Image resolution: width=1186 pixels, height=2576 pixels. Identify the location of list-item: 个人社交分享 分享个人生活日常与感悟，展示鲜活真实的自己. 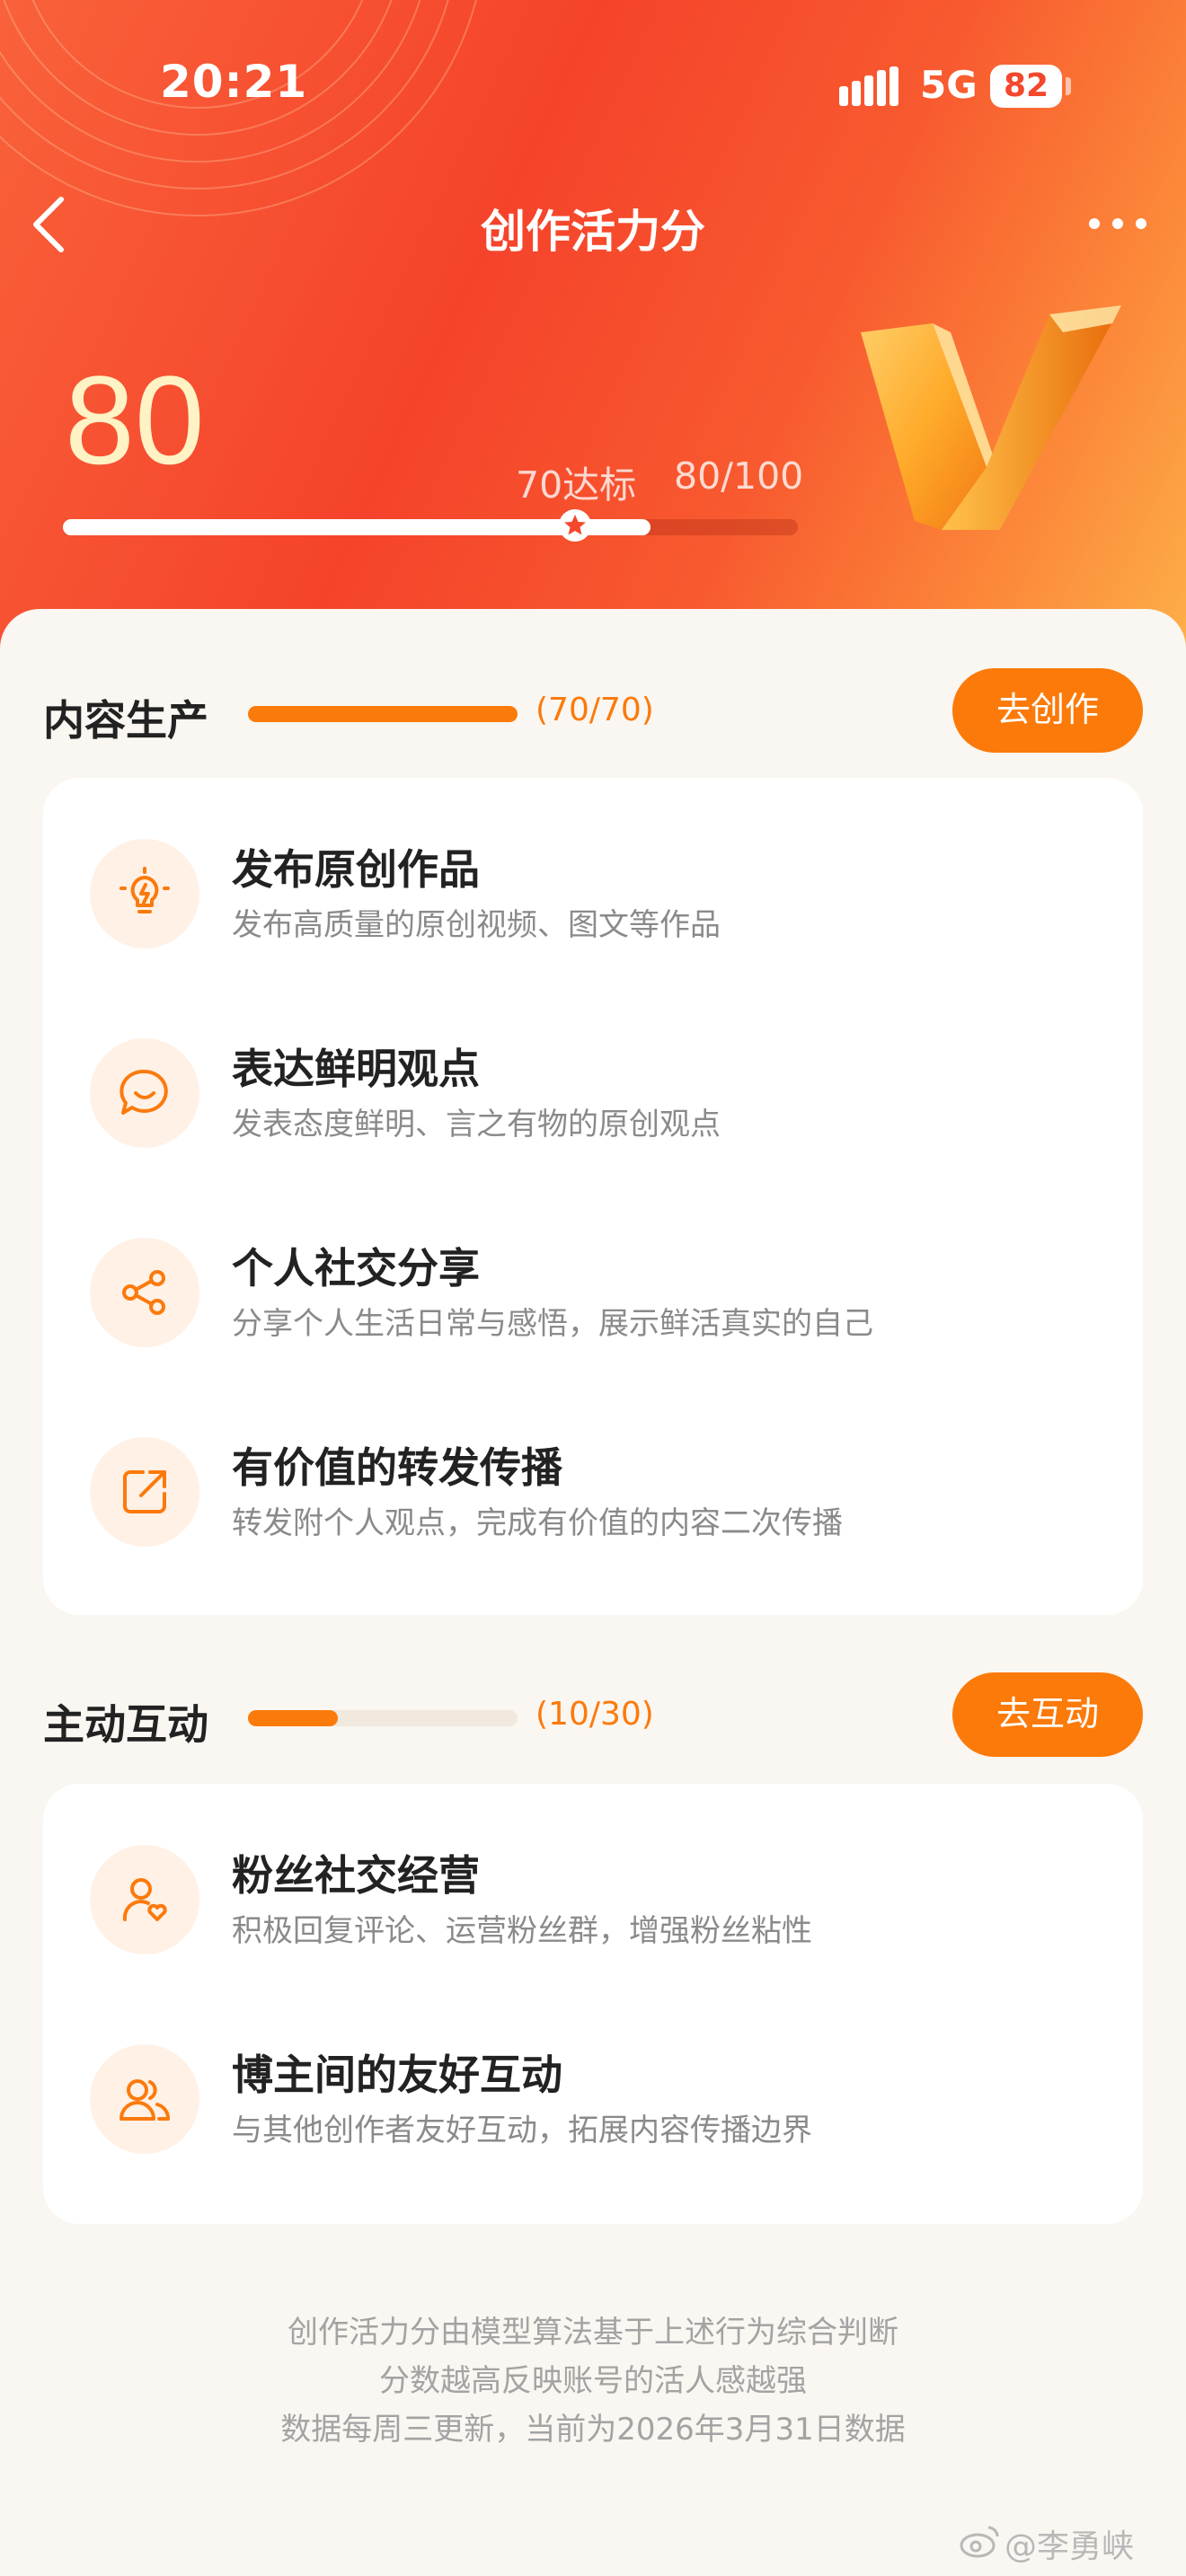
(593, 1279).